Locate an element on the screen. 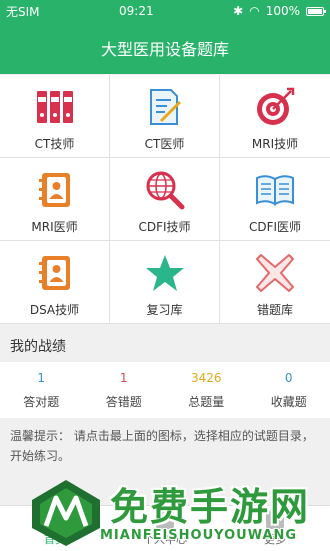 Image resolution: width=330 pixels, height=551 pixels. stat-correct: 1 答对题 is located at coordinates (41, 390).